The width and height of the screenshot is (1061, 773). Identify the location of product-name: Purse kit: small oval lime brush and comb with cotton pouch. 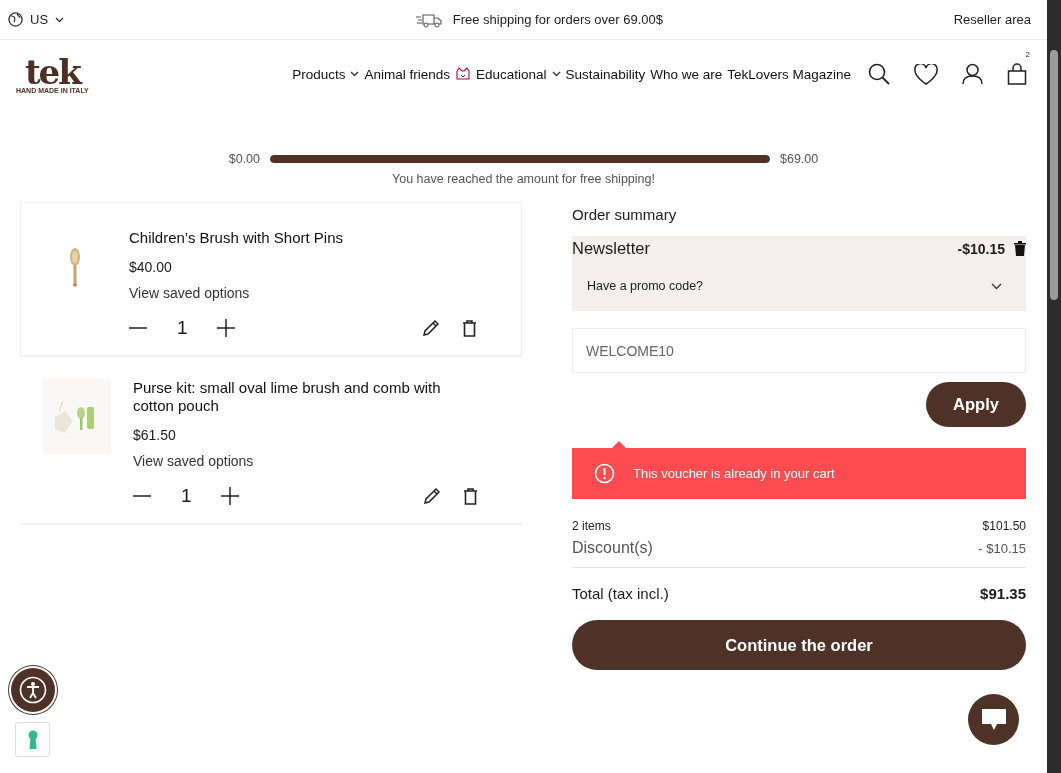
(305, 397).